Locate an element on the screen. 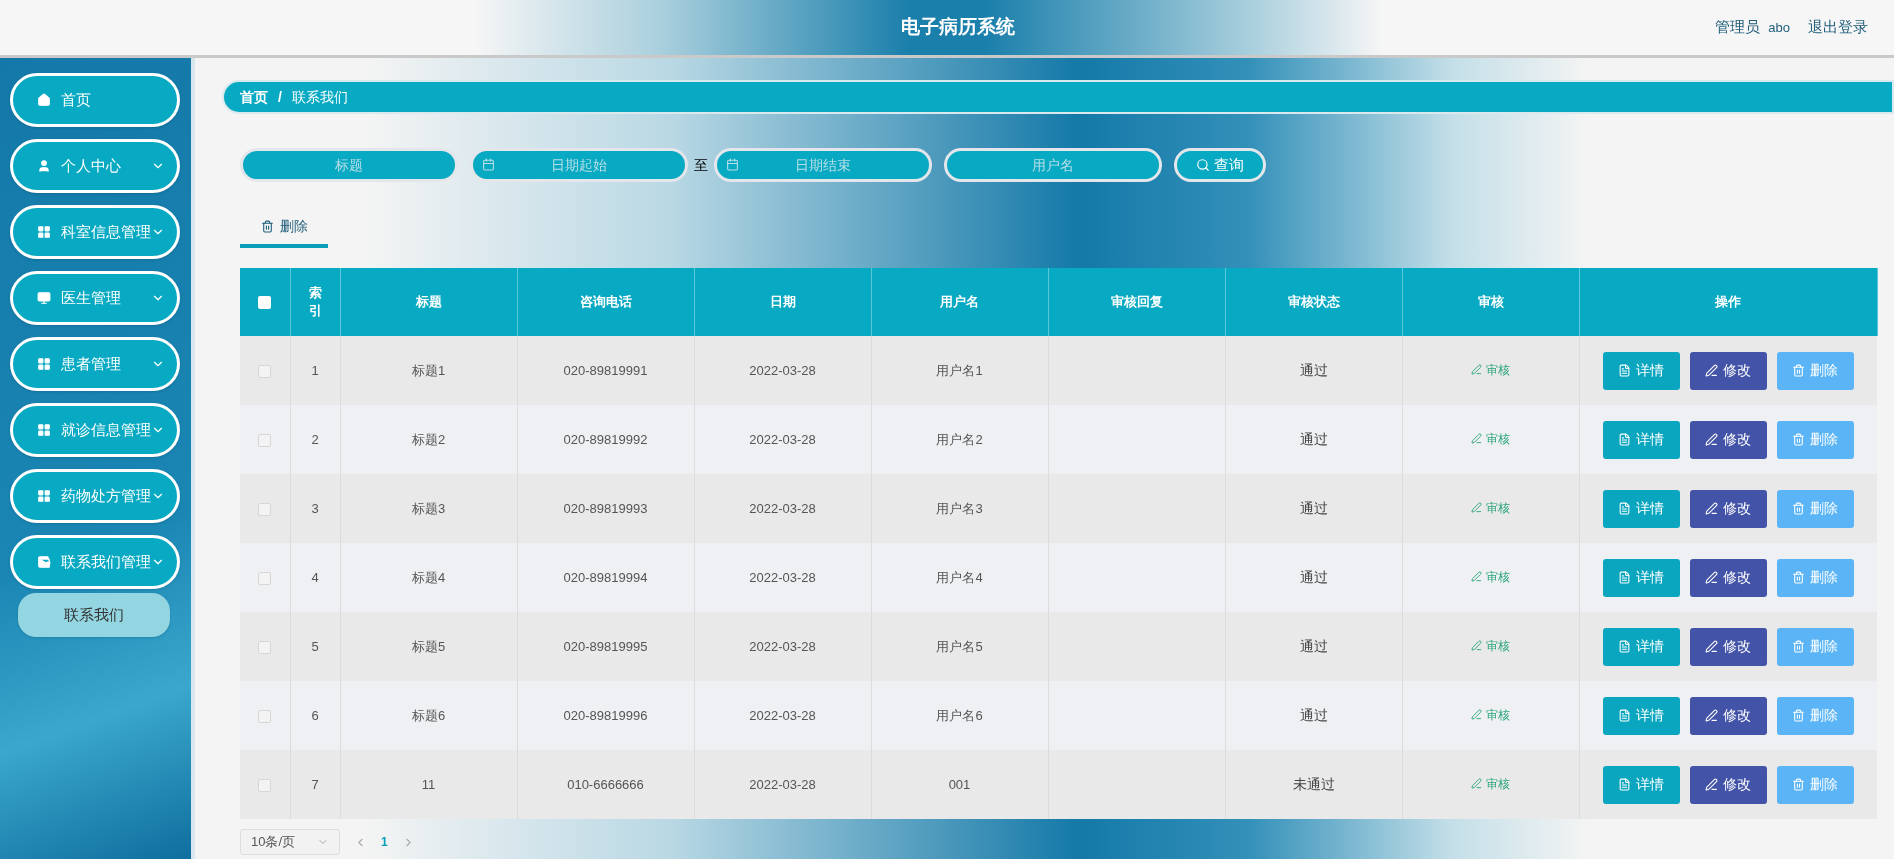 The width and height of the screenshot is (1894, 859). user-role: 管理员 is located at coordinates (1738, 27).